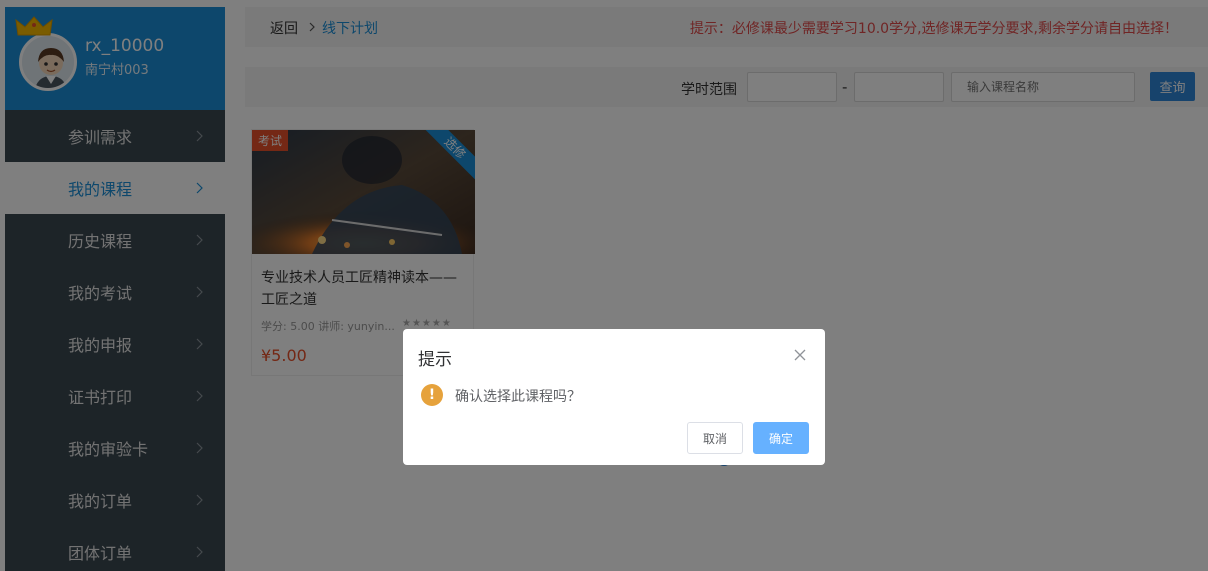 This screenshot has width=1208, height=571. Describe the element at coordinates (781, 438) in the screenshot. I see `confirm-button: 确定` at that location.